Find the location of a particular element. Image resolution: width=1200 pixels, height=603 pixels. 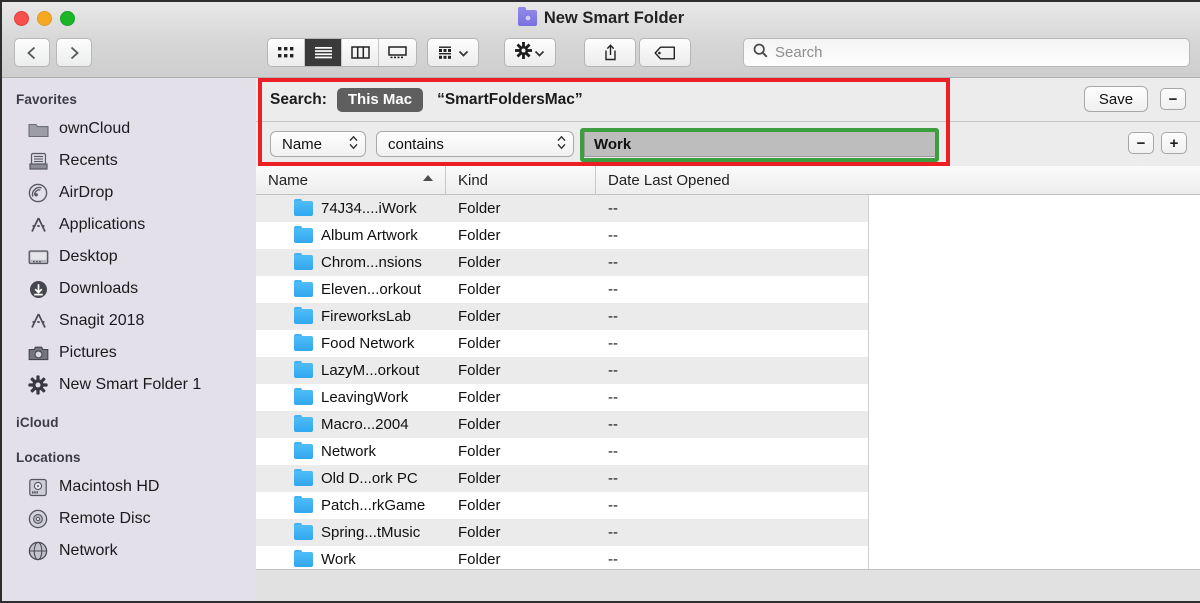

sidebar-item-macintosh-hd: Macintosh HD is located at coordinates (129, 487).